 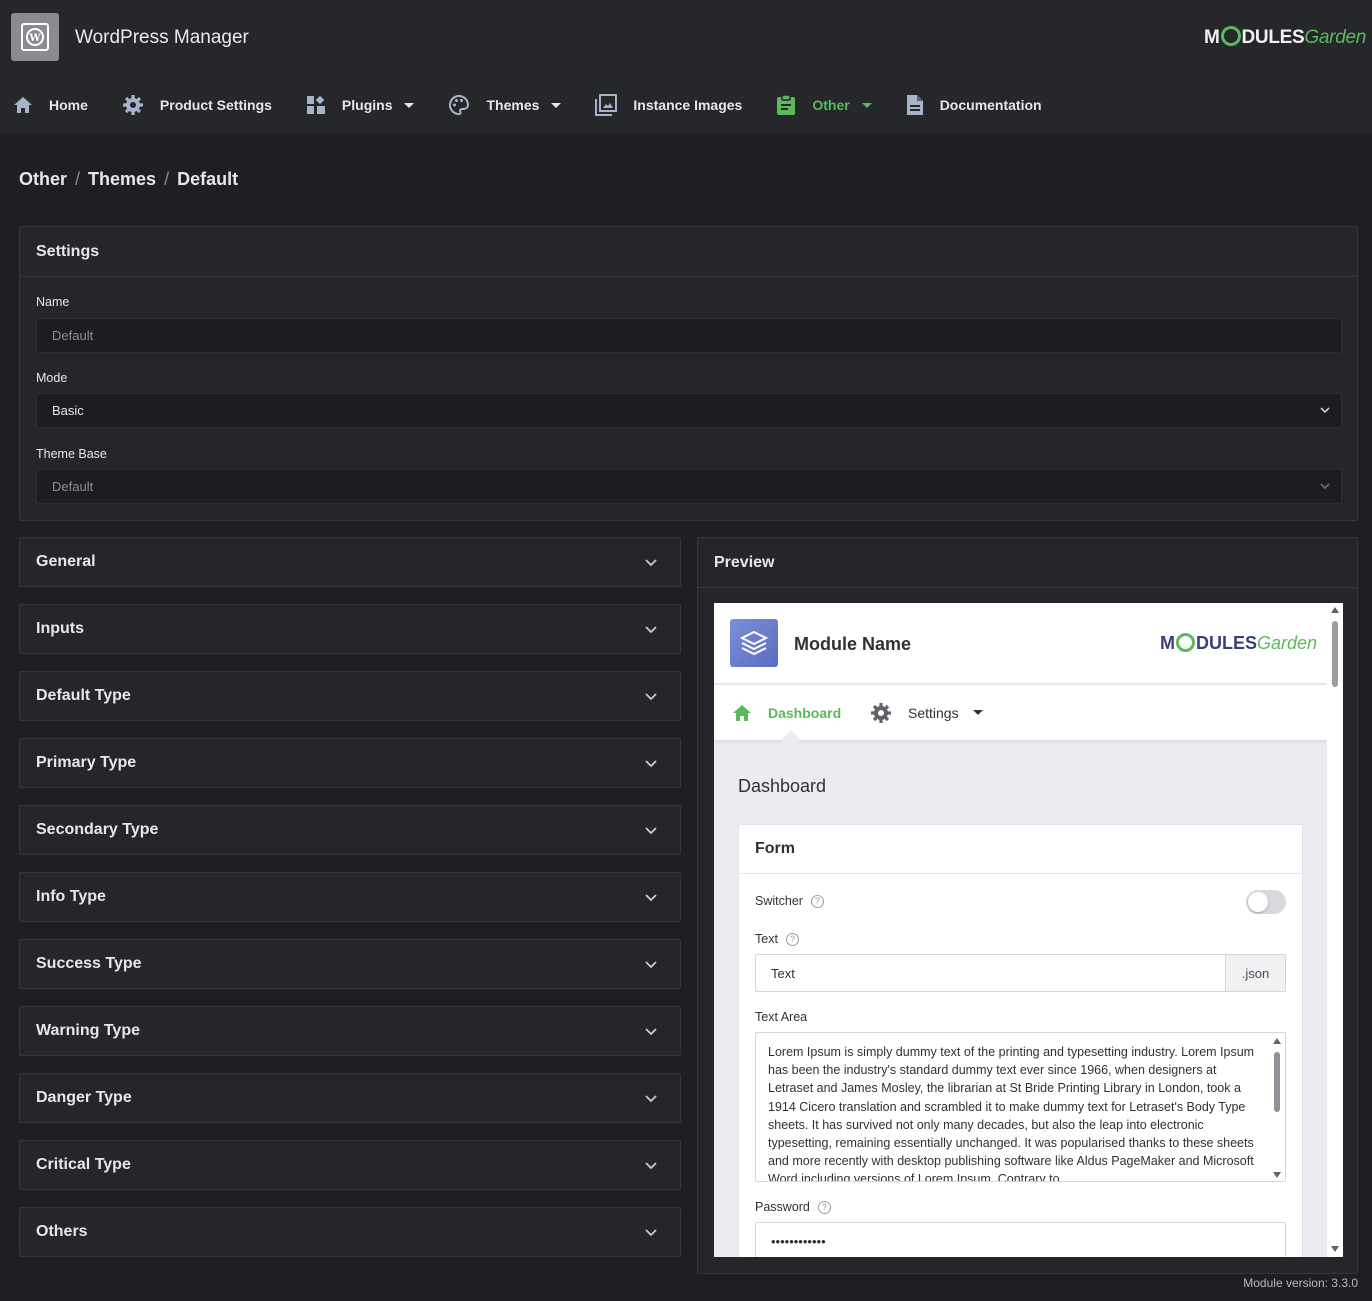 I want to click on nav-product-settings: Product Settings, so click(x=197, y=105).